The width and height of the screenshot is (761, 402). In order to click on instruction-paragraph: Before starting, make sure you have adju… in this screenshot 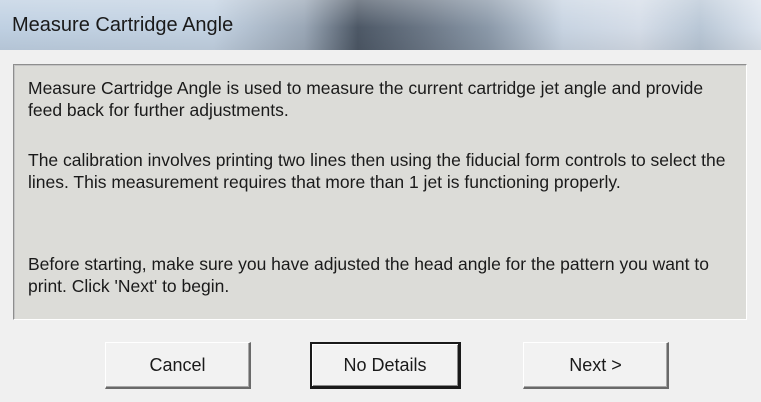, I will do `click(368, 275)`.